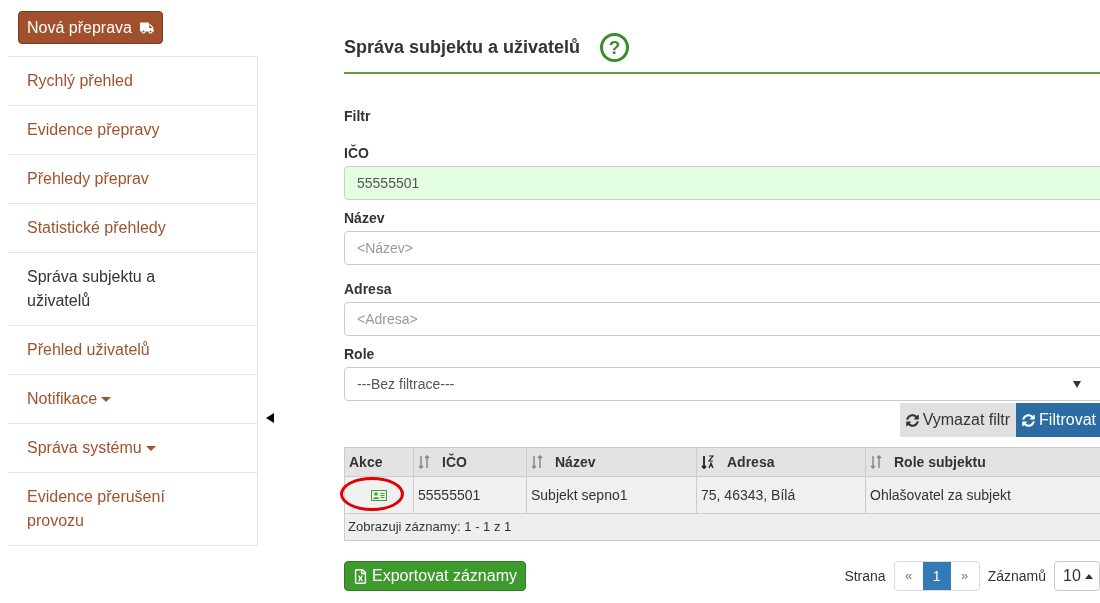 The image size is (1100, 603). I want to click on sidebar-item: Statistické přehledy, so click(132, 228).